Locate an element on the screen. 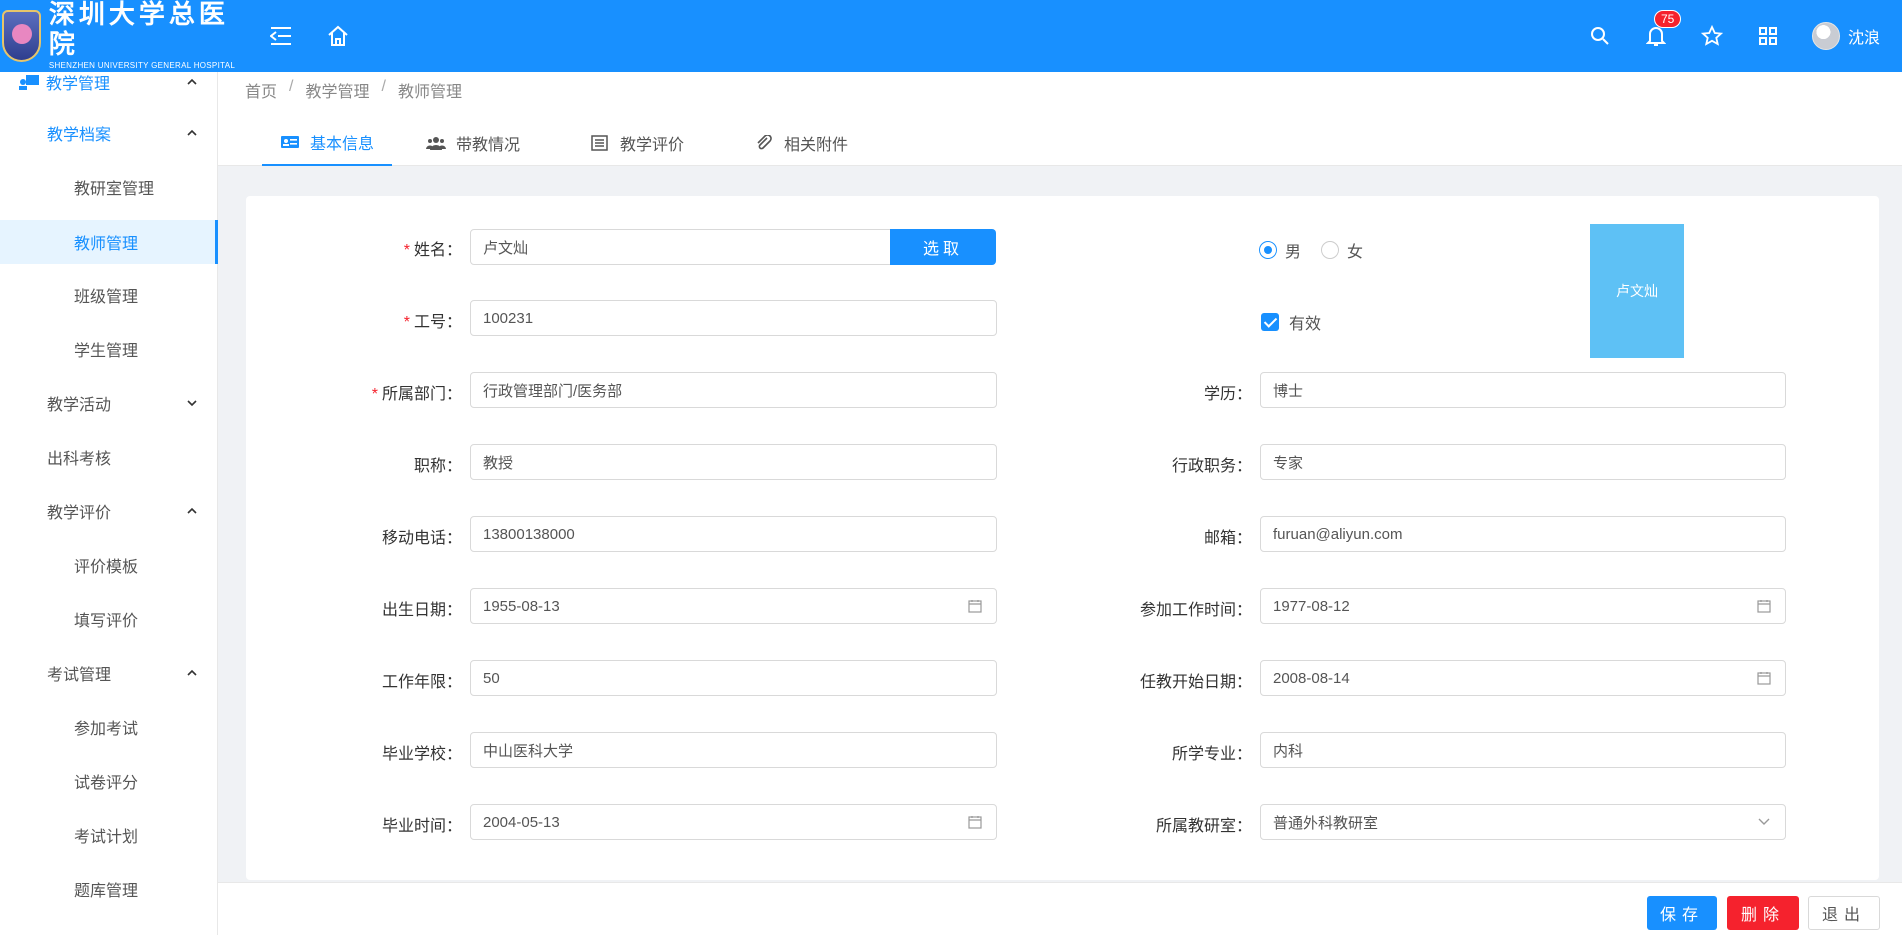 This screenshot has width=1902, height=935. title-input: 教授 is located at coordinates (733, 462).